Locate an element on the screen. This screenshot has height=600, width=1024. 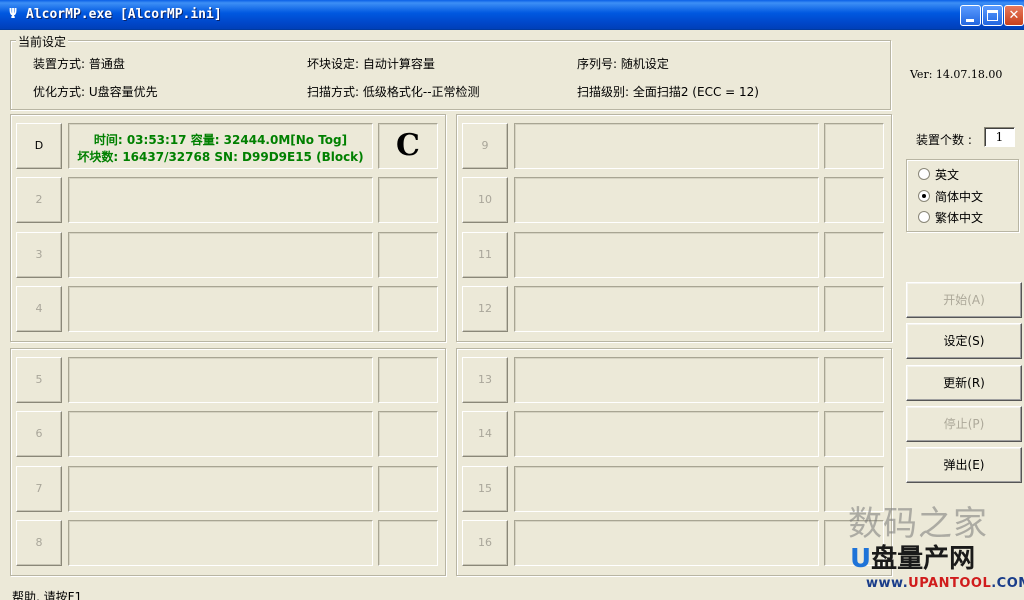
close-icon: ✕ is located at coordinates (1014, 15).